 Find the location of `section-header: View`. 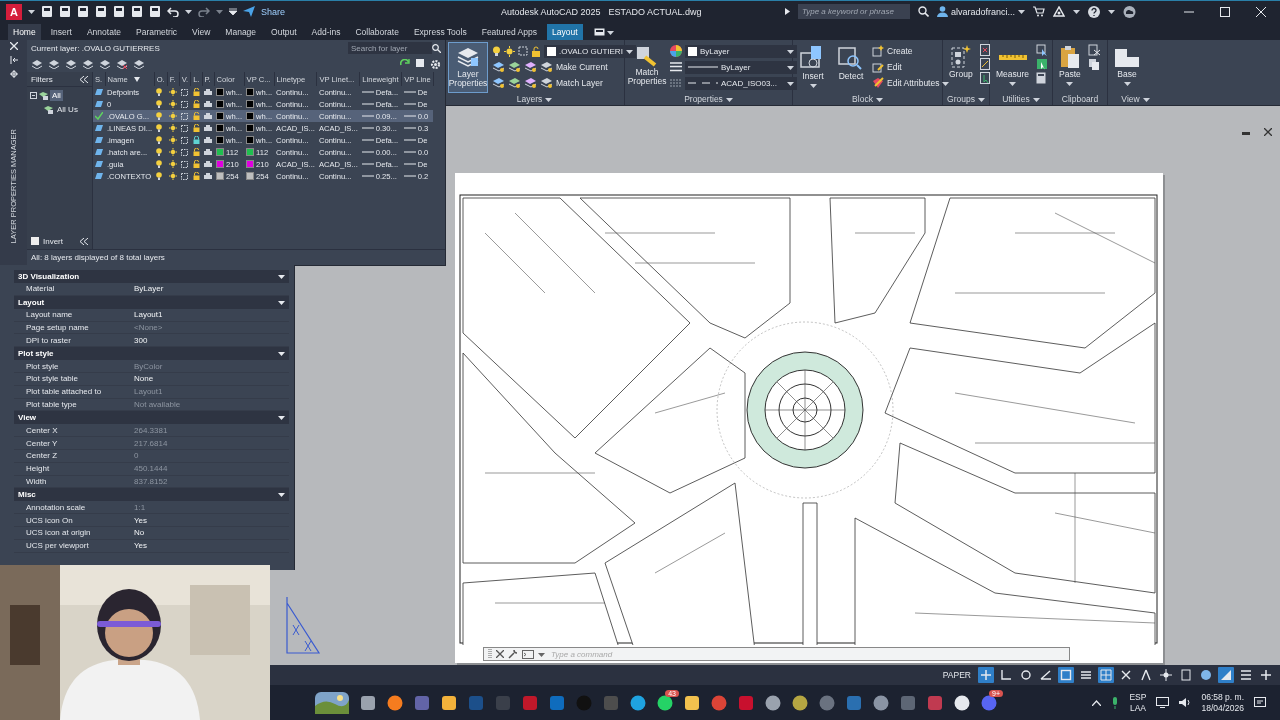

section-header: View is located at coordinates (27, 418).